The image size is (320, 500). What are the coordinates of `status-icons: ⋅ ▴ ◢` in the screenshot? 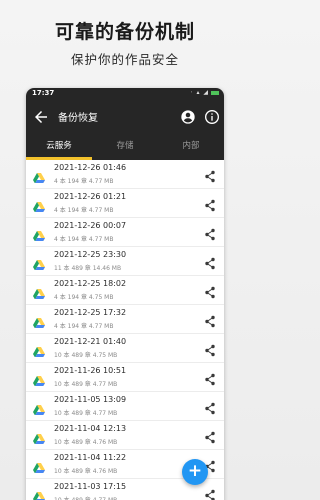 It's located at (205, 92).